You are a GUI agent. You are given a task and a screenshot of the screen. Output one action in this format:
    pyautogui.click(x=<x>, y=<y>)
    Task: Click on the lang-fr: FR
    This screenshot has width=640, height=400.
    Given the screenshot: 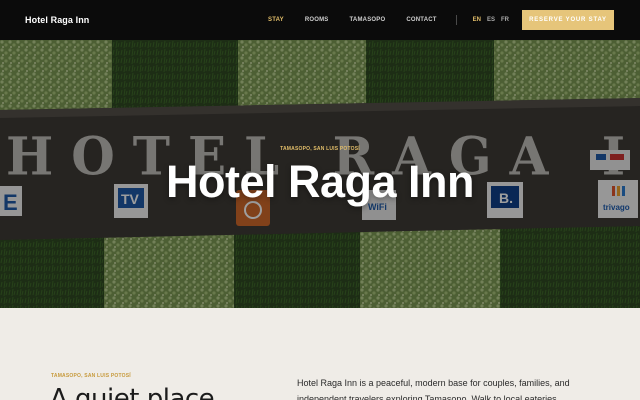 What is the action you would take?
    pyautogui.click(x=505, y=20)
    